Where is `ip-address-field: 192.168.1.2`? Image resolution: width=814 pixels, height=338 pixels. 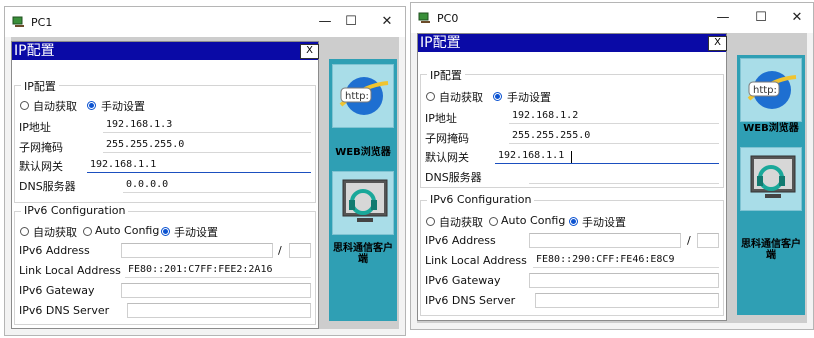
ip-address-field: 192.168.1.2 is located at coordinates (614, 116).